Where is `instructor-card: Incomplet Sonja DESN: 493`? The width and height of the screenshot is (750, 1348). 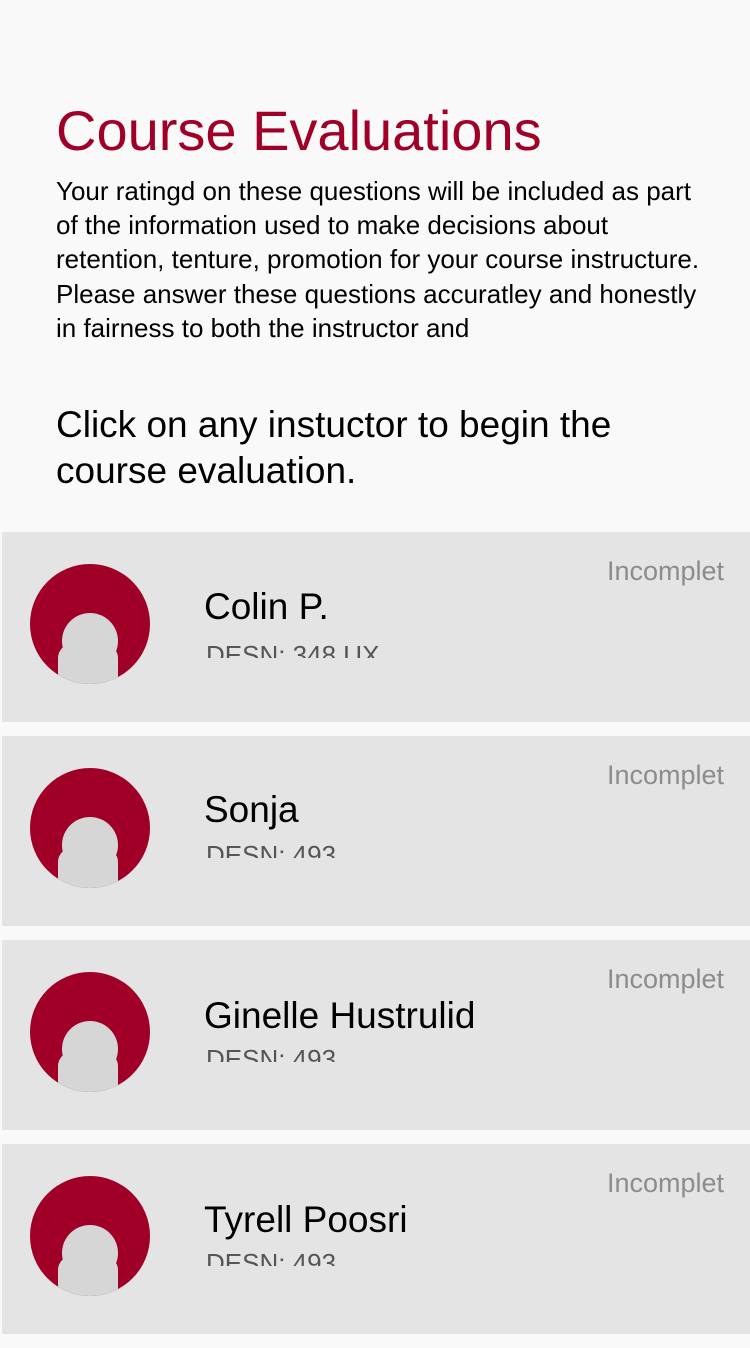
instructor-card: Incomplet Sonja DESN: 493 is located at coordinates (376, 831).